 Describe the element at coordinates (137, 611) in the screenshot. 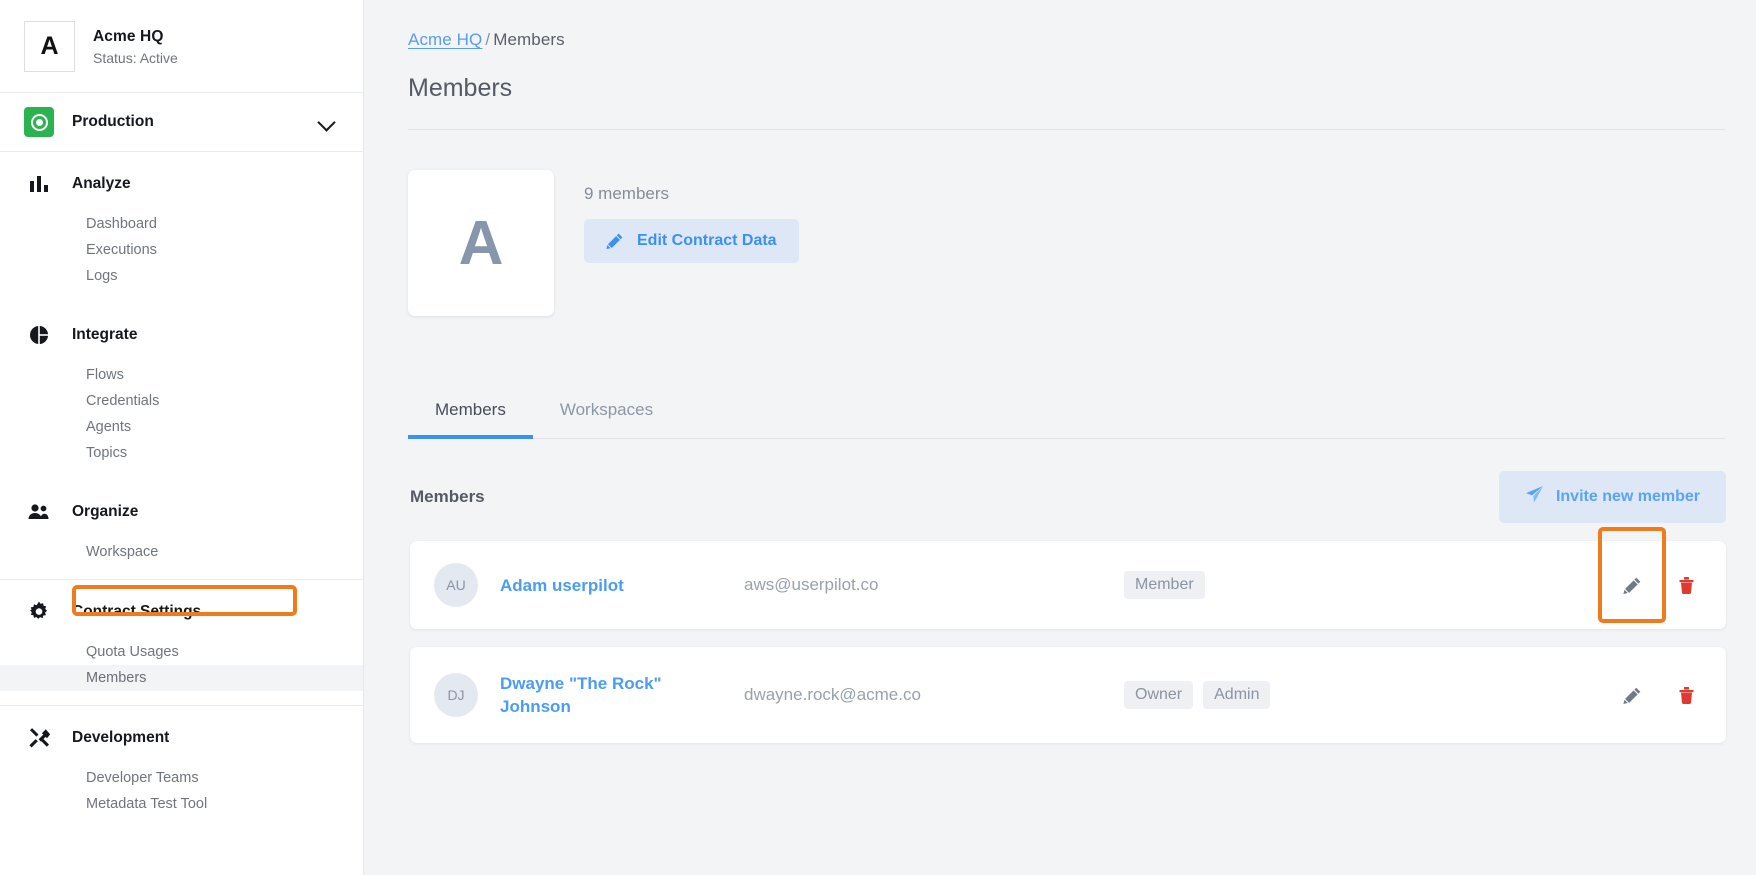

I see `nav-label: Contract Settings` at that location.